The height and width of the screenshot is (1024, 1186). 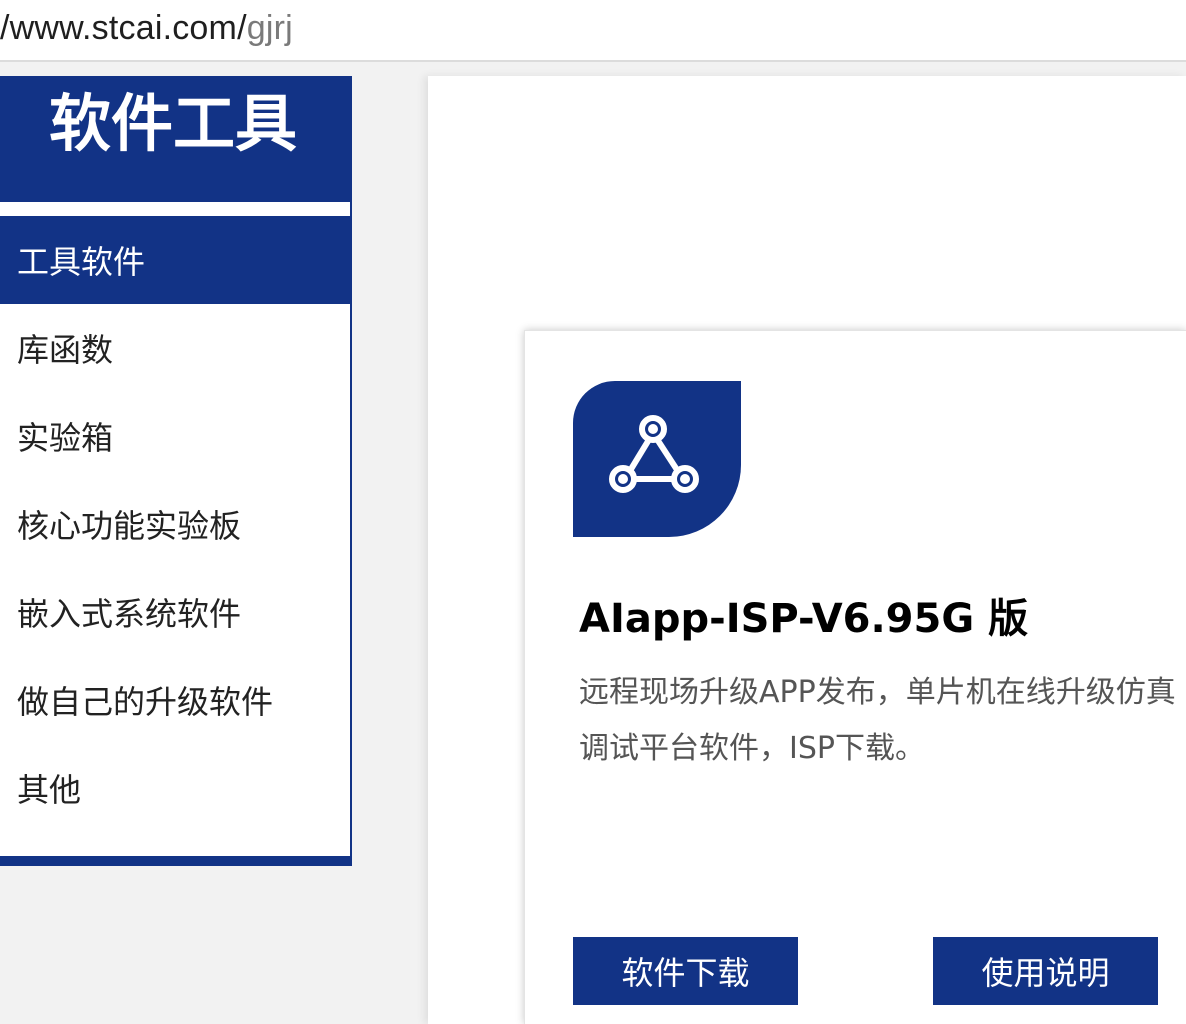 I want to click on url-text: /www.stcai.com/gjrj, so click(x=146, y=28).